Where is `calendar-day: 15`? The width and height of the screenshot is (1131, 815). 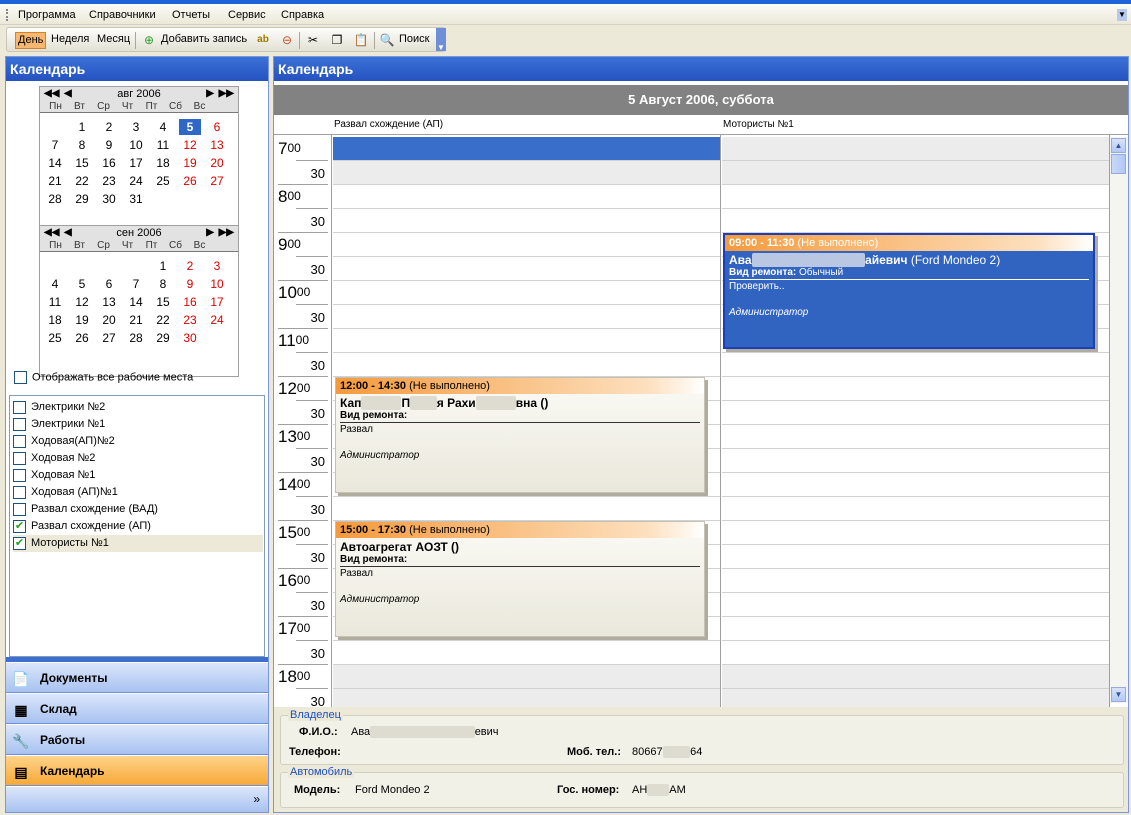
calendar-day: 15 is located at coordinates (82, 163).